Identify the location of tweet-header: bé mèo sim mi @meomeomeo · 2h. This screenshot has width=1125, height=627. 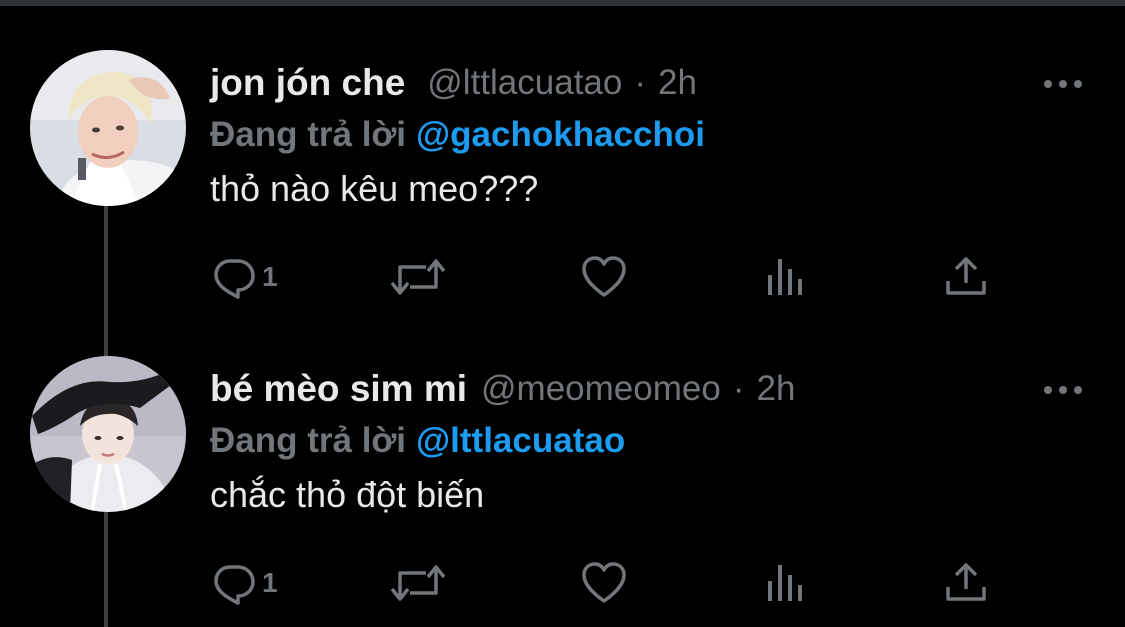
(502, 389).